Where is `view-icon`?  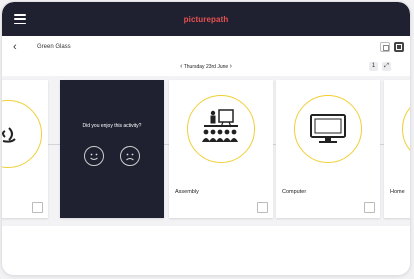
view-icon is located at coordinates (386, 48).